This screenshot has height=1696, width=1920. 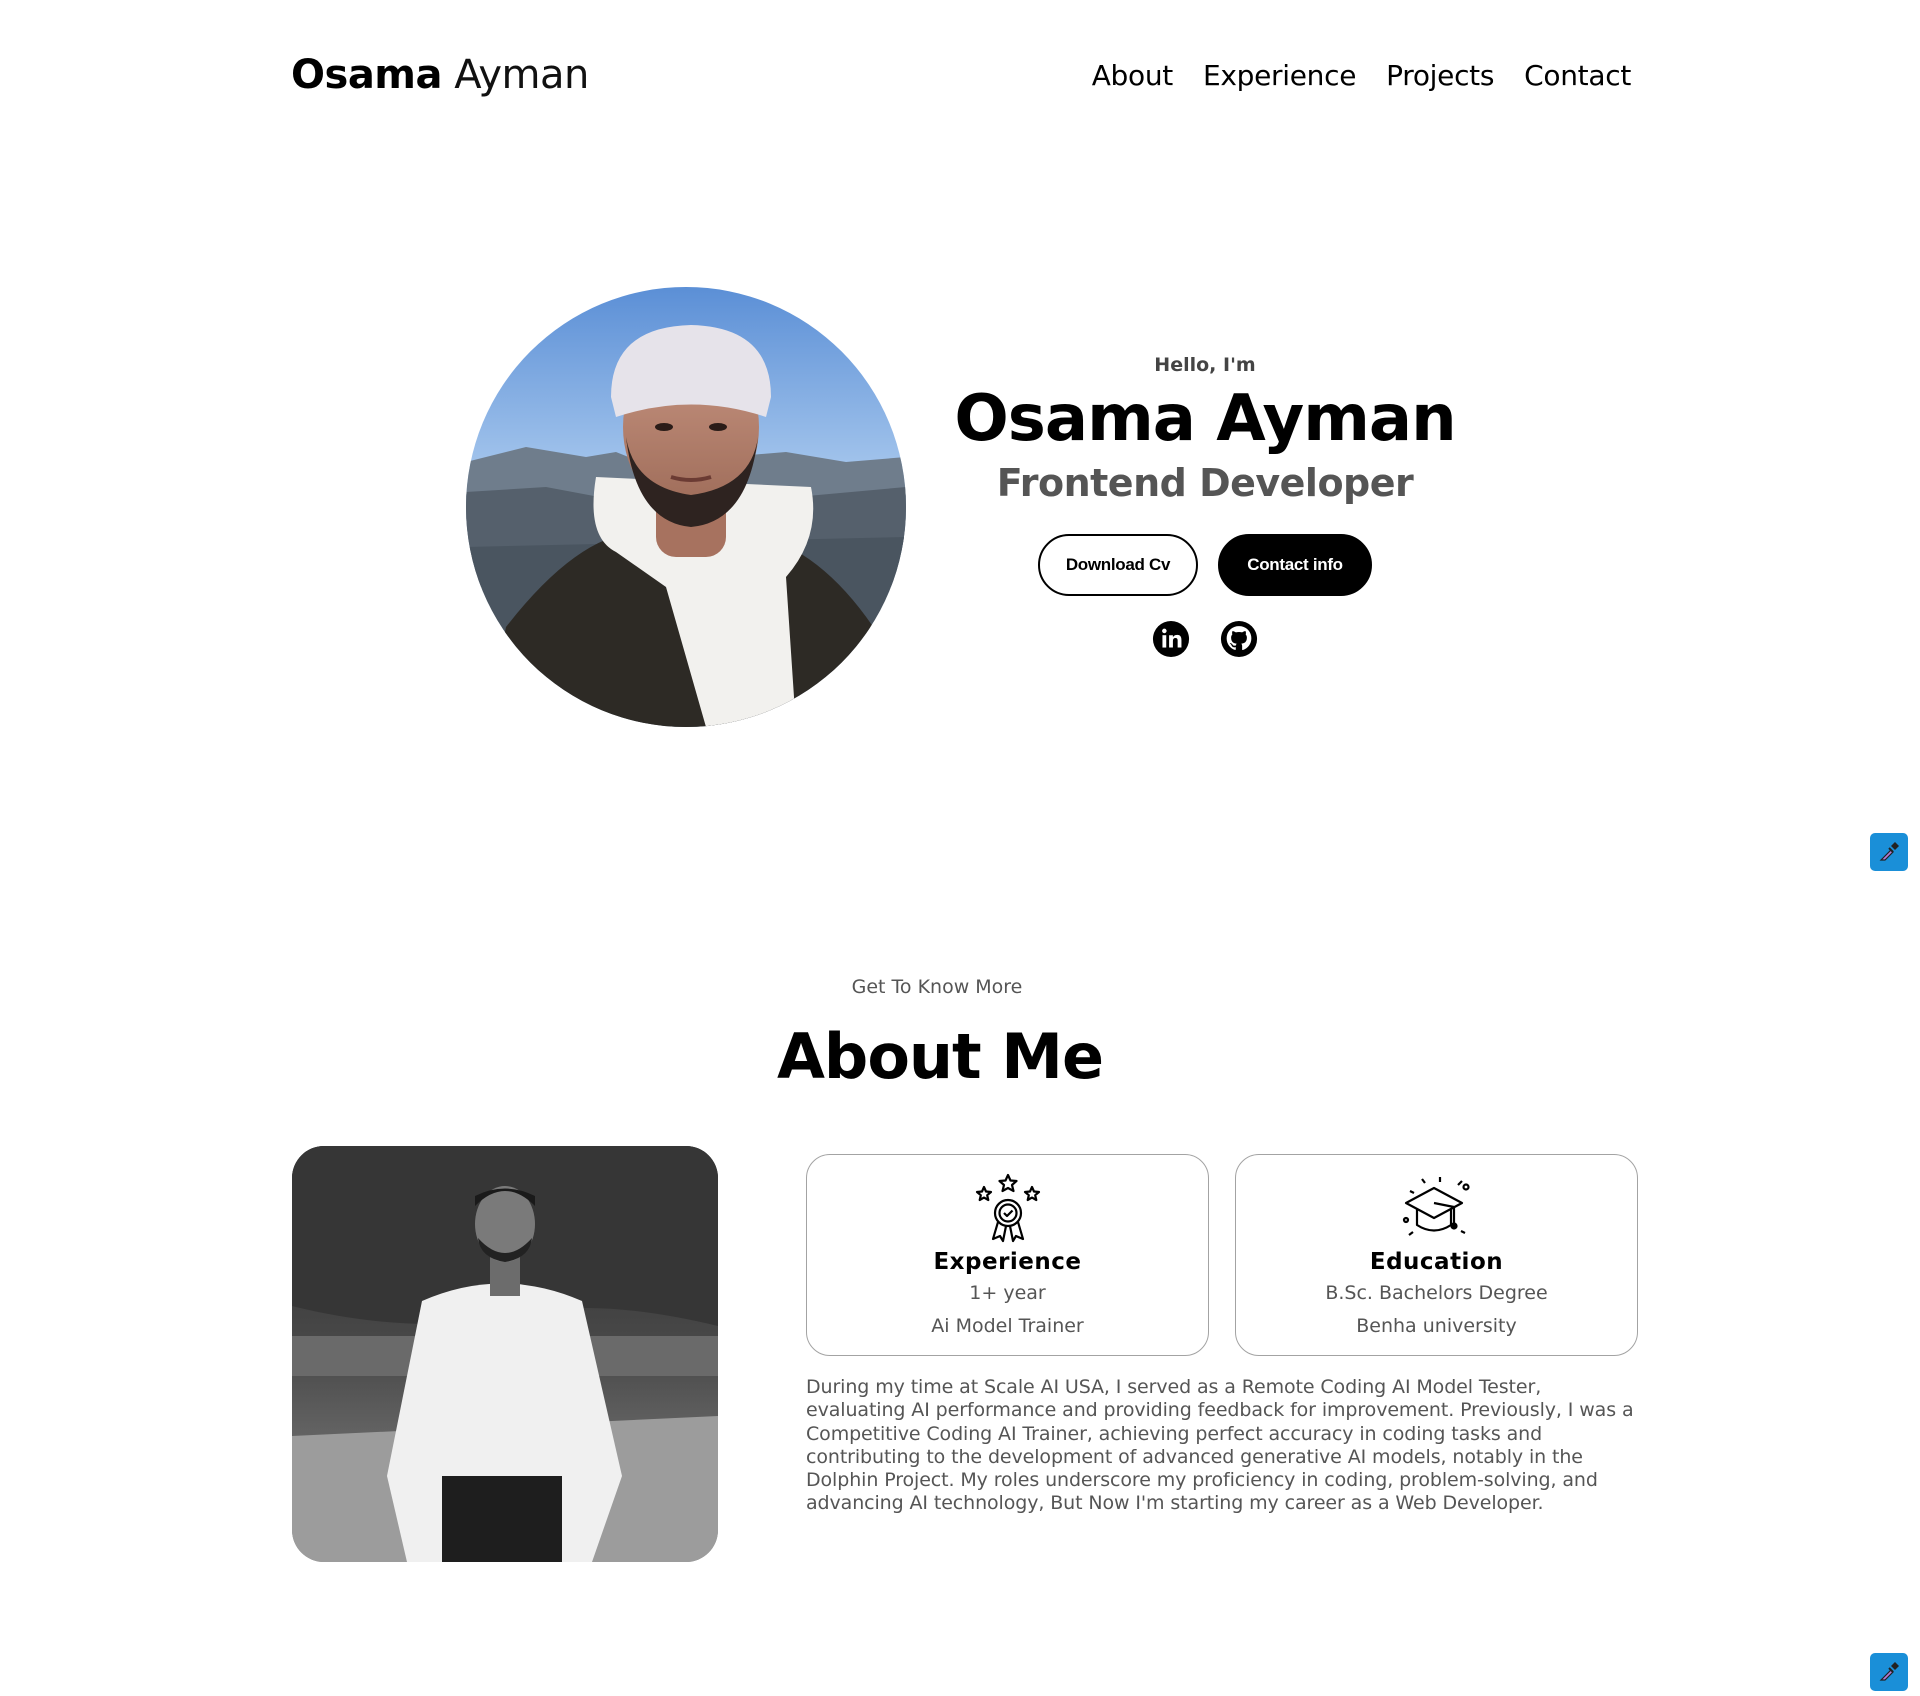 What do you see at coordinates (1205, 419) in the screenshot?
I see `hero-name: Osama Ayman` at bounding box center [1205, 419].